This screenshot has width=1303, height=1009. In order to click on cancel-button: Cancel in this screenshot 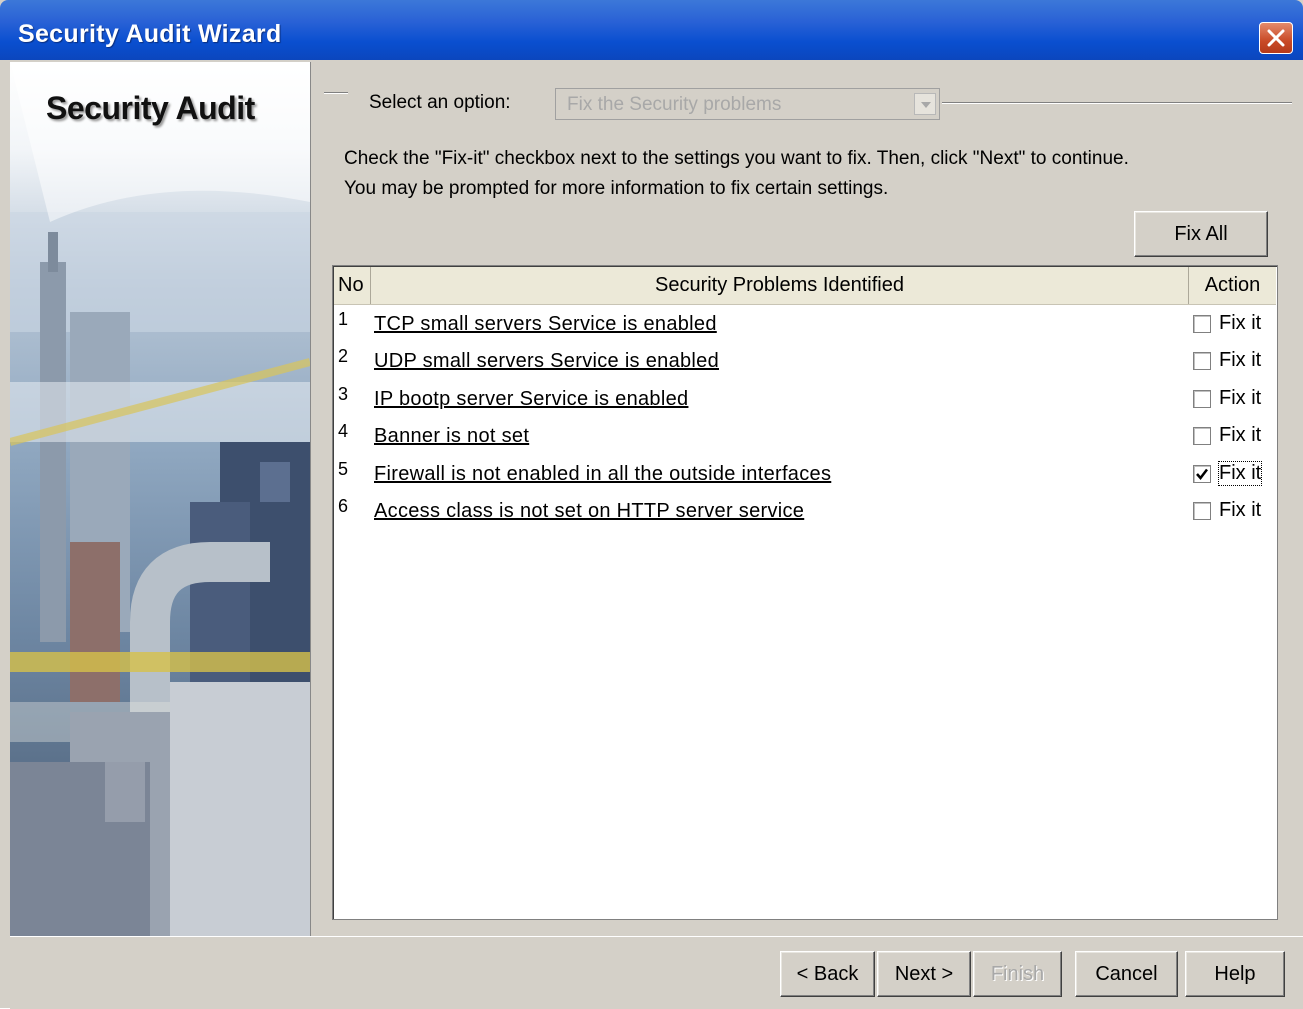, I will do `click(1126, 974)`.